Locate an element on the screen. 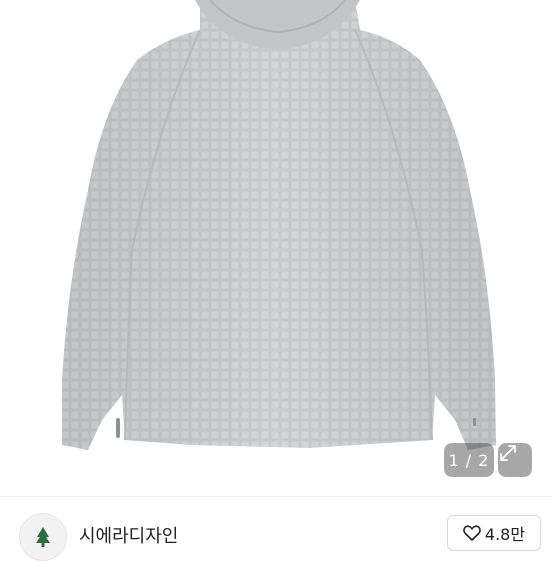 This screenshot has width=552, height=561. expand-icon is located at coordinates (508, 453).